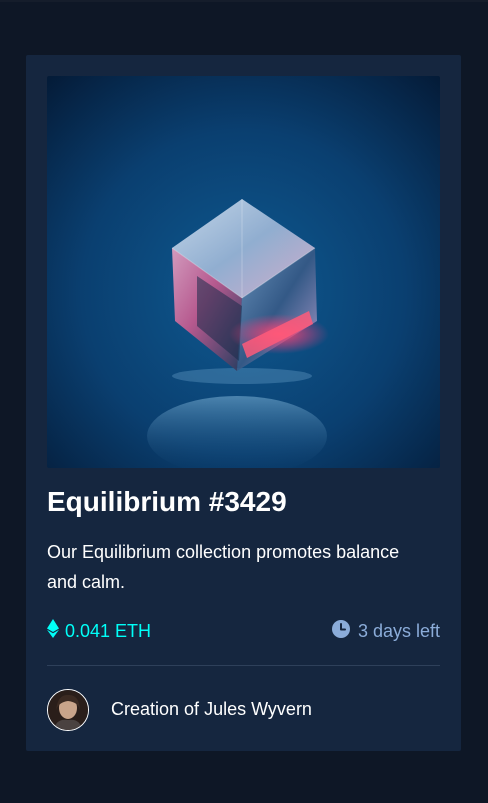 This screenshot has width=488, height=803. I want to click on creator-name-link: Jules Wyvern, so click(258, 709).